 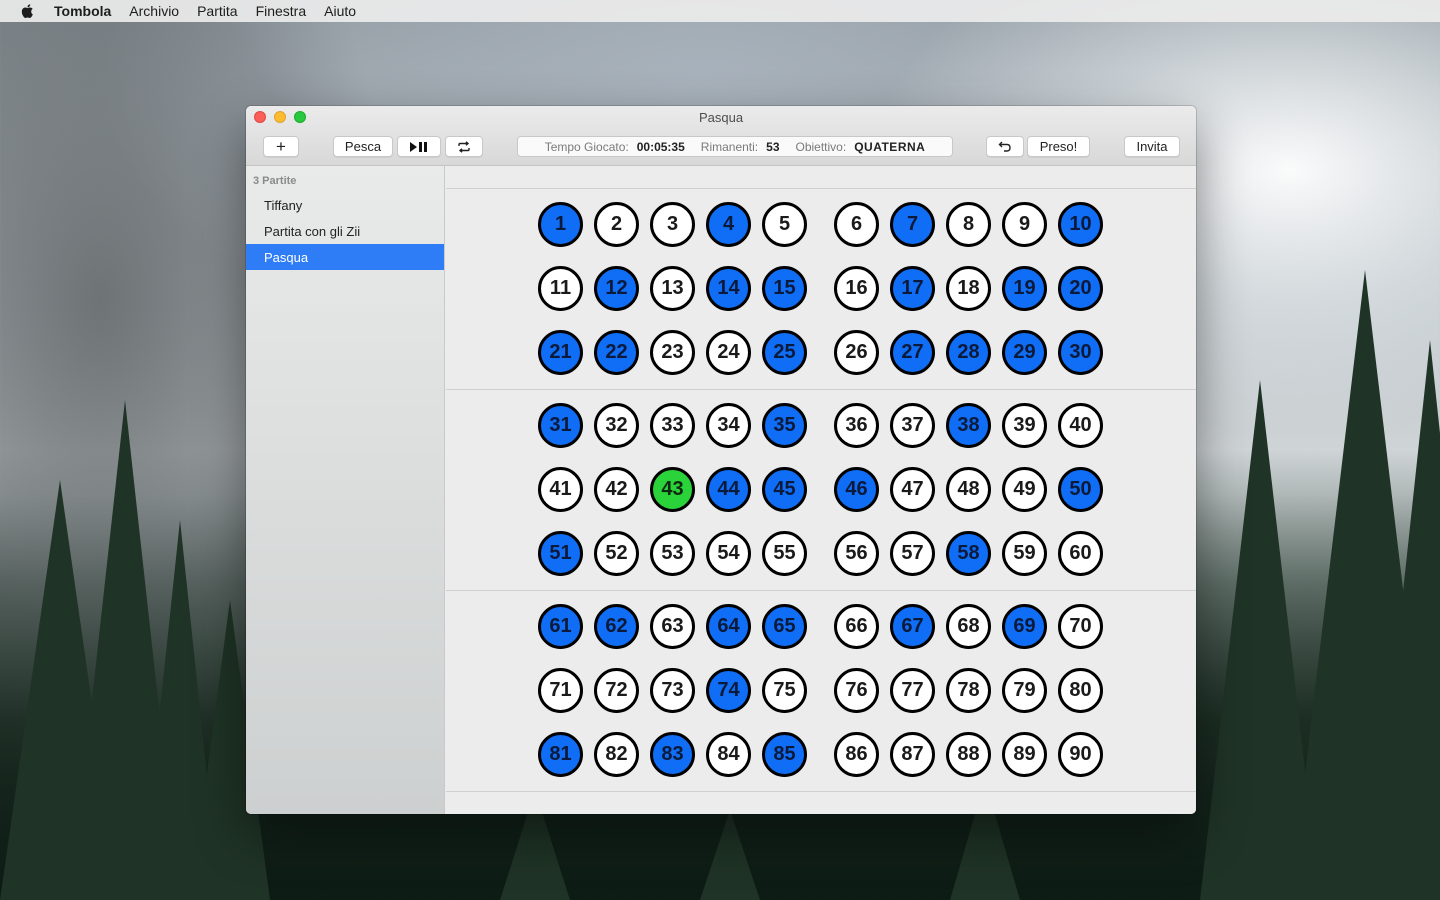 What do you see at coordinates (1080, 352) in the screenshot?
I see `number-ball: 30` at bounding box center [1080, 352].